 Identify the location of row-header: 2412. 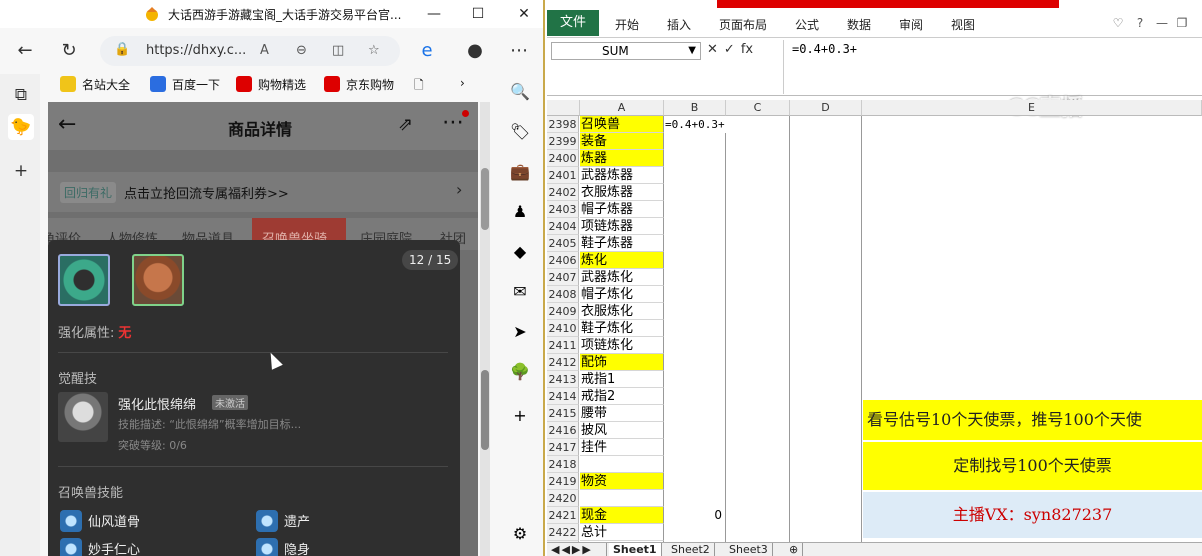
(563, 362).